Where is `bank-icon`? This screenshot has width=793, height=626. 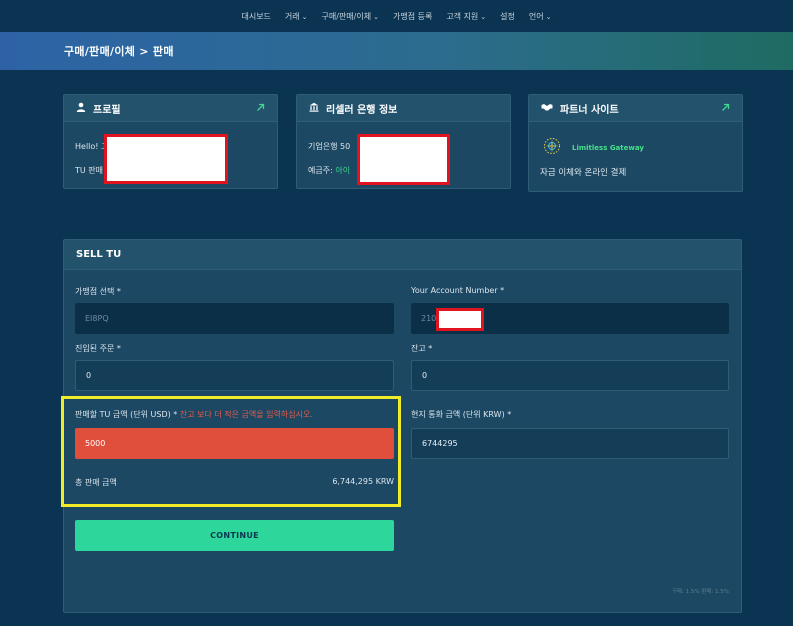
bank-icon is located at coordinates (314, 108).